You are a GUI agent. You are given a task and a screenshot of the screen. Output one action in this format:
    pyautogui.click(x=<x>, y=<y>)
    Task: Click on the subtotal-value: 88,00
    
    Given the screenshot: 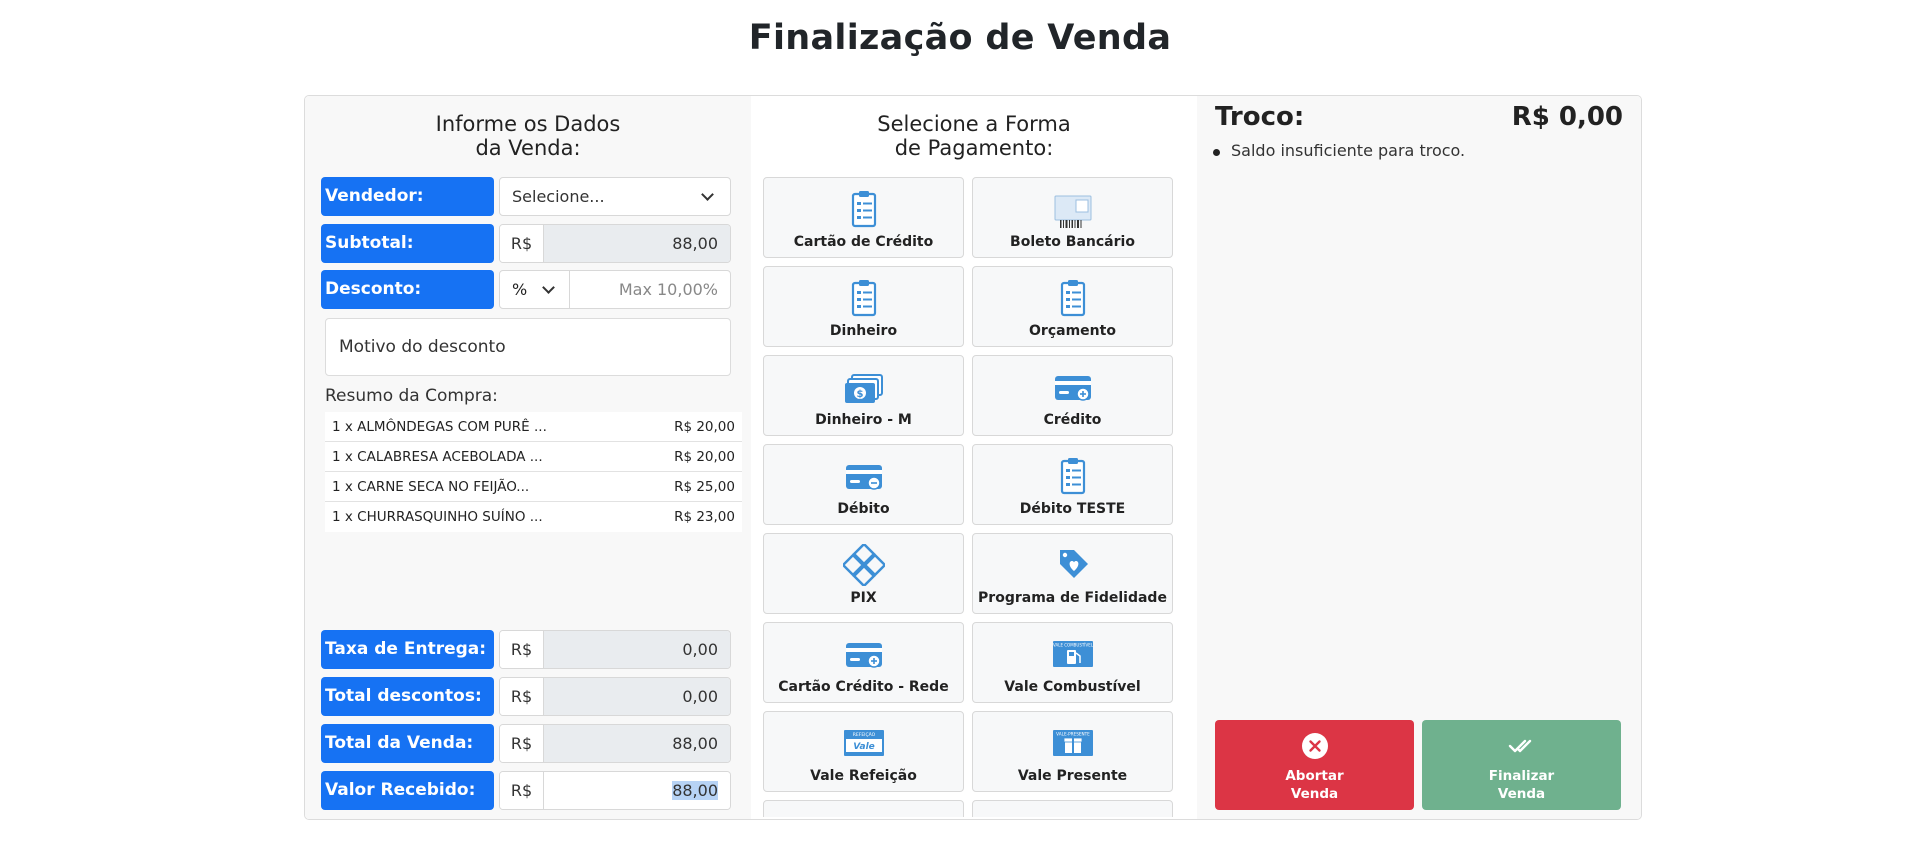 What is the action you would take?
    pyautogui.click(x=637, y=243)
    